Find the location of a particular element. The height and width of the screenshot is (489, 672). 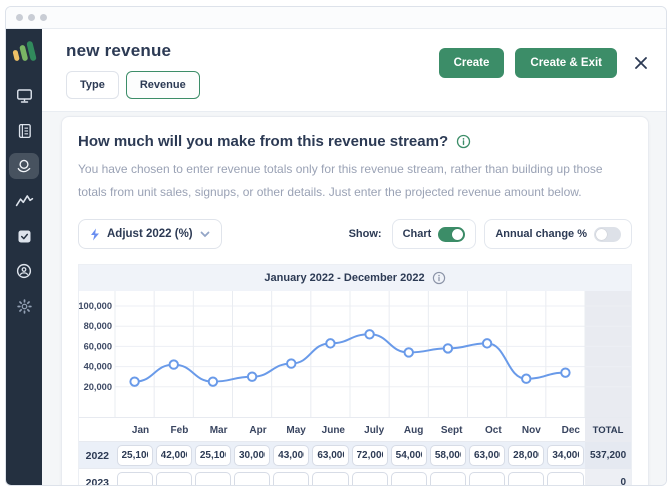

revenue-input-2022-july is located at coordinates (369, 455).